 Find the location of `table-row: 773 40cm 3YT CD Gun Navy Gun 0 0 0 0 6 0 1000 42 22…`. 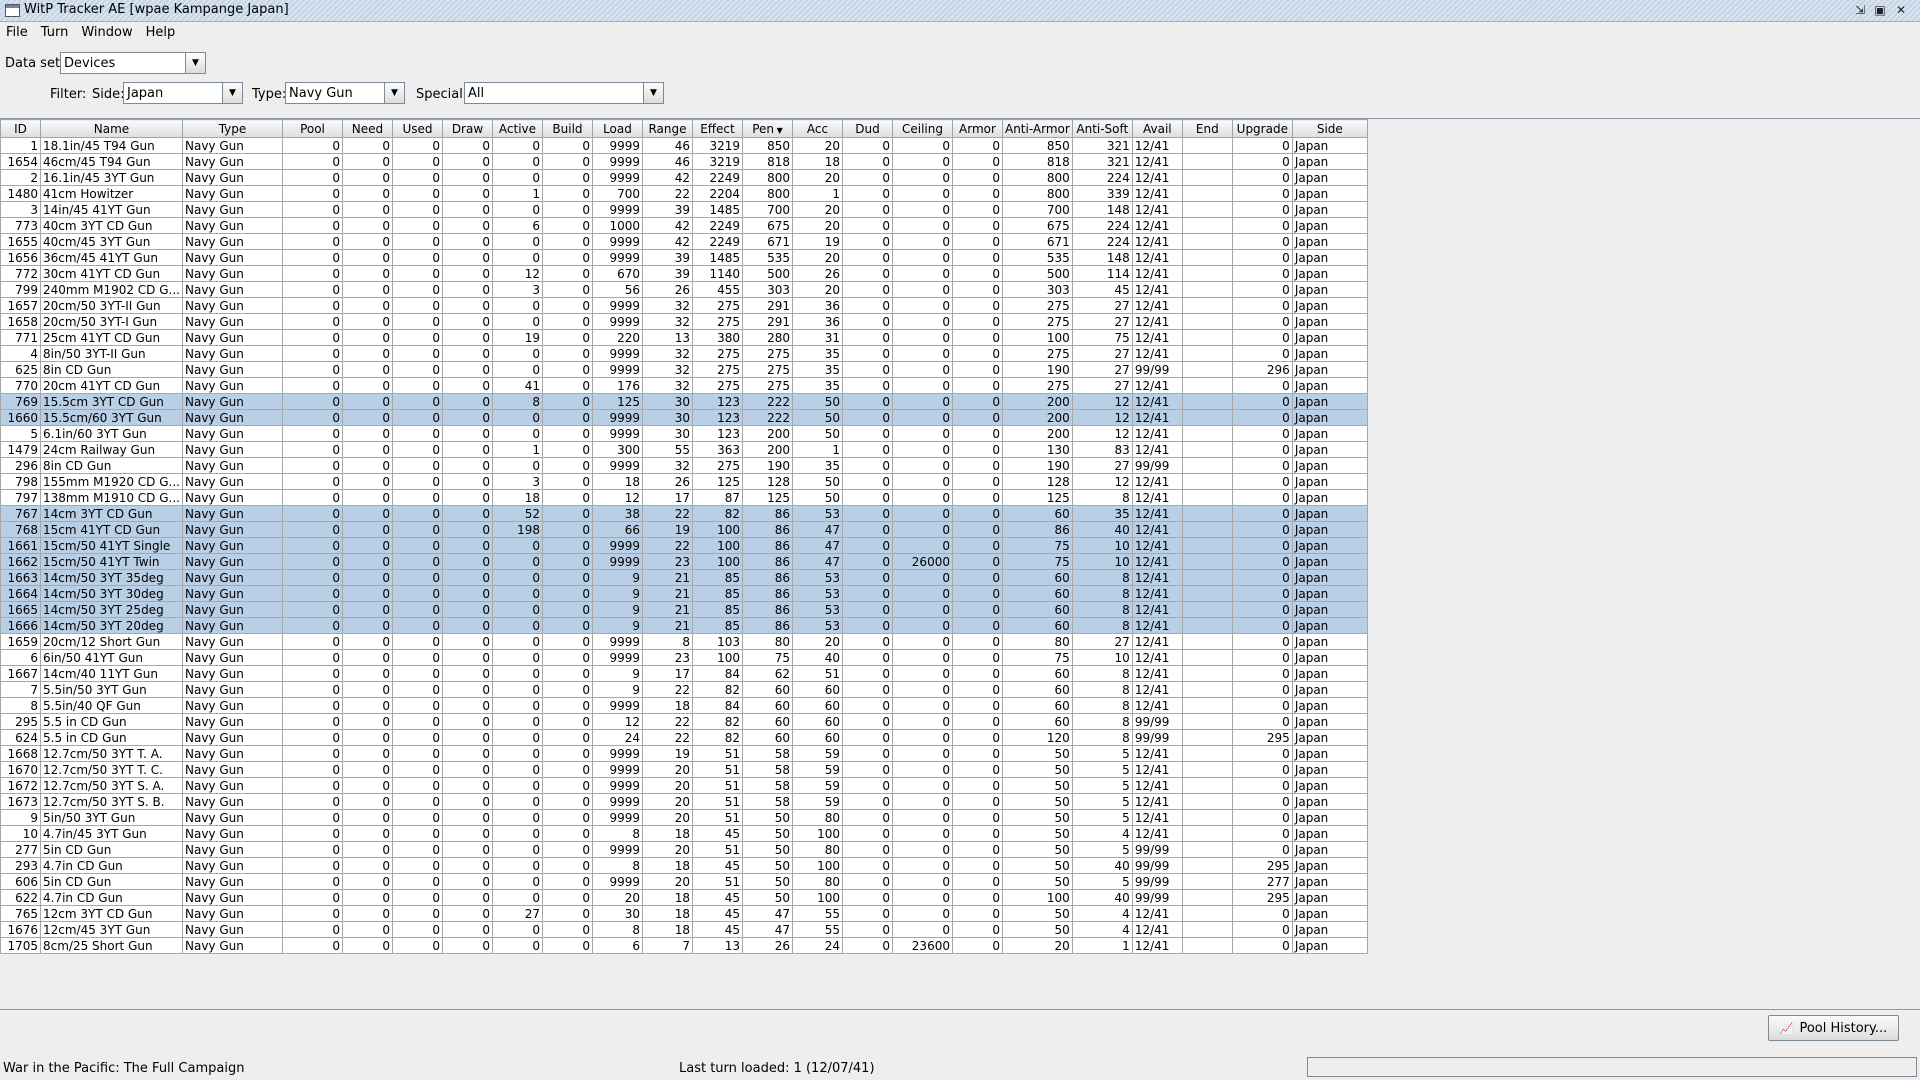

table-row: 773 40cm 3YT CD Gun Navy Gun 0 0 0 0 6 0 1000 42 22… is located at coordinates (684, 225).